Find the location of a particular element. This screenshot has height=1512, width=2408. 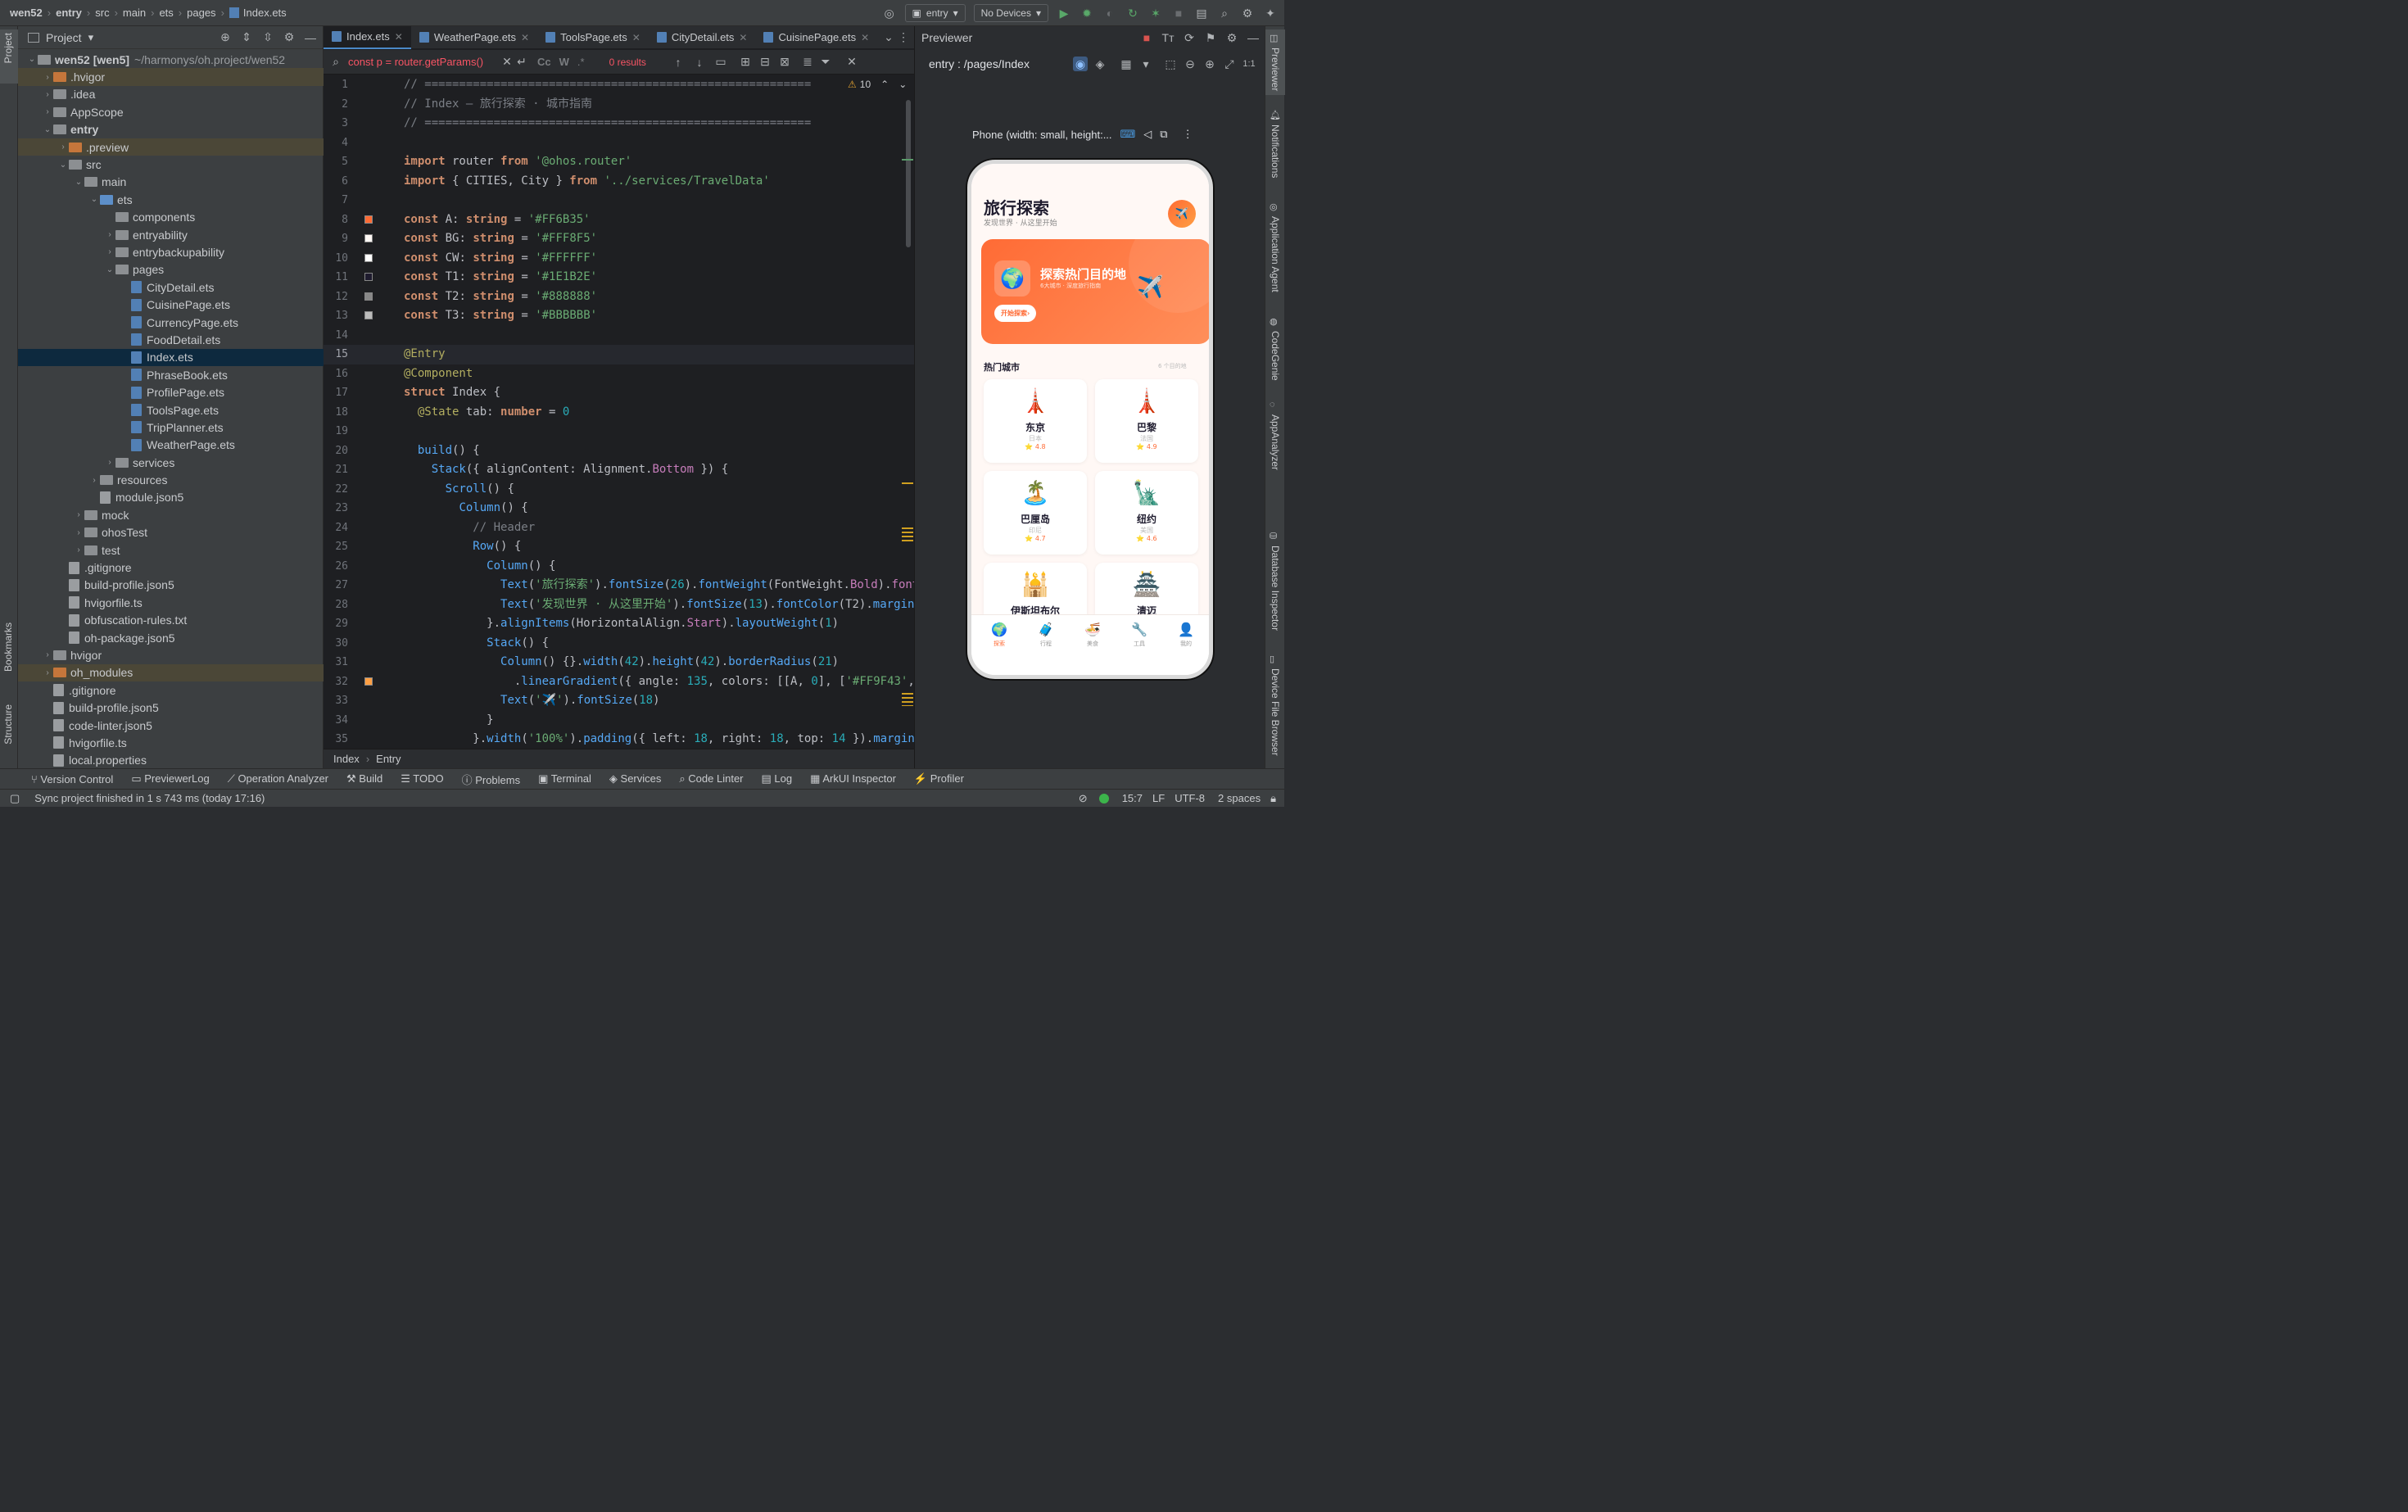

tree-item: › hvigor is located at coordinates (171, 654).